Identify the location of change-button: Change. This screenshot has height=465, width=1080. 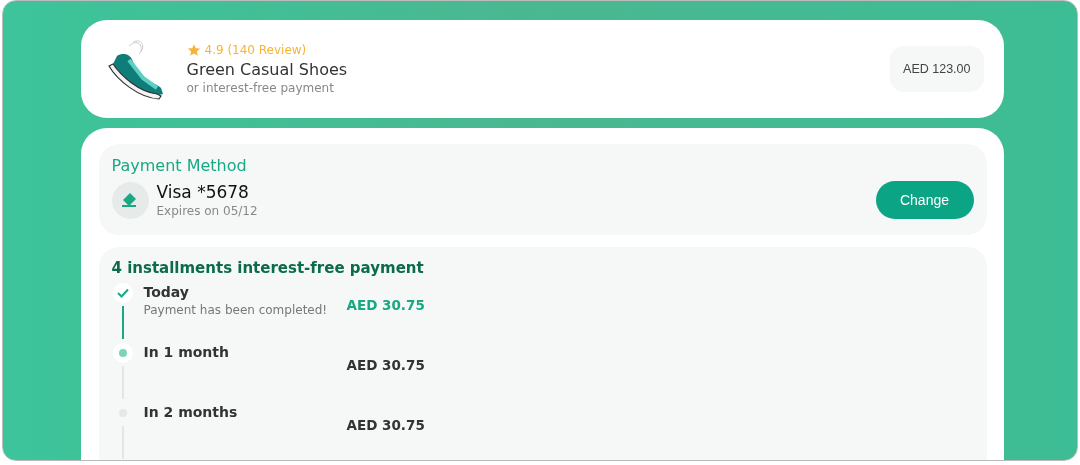
(924, 200).